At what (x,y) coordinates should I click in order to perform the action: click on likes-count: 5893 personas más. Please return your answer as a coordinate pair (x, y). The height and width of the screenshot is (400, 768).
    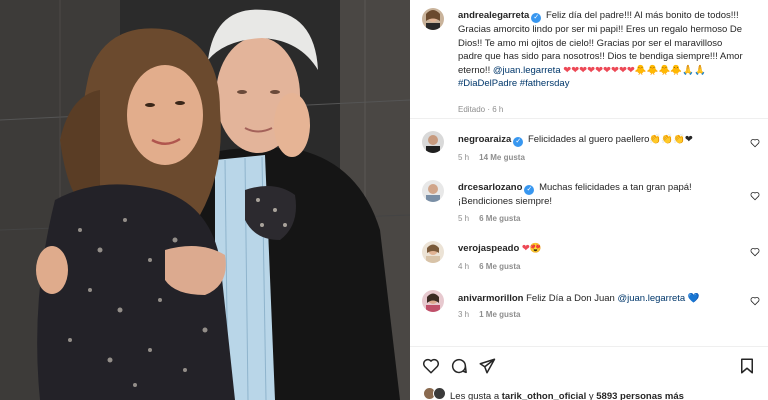
    Looking at the image, I should click on (640, 395).